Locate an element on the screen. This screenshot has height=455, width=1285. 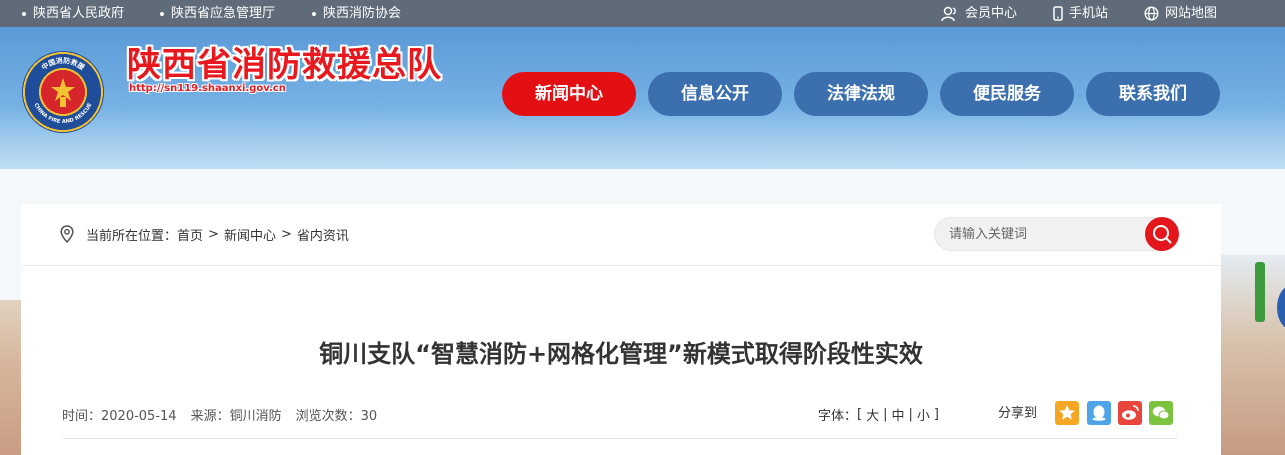
flag-decor is located at coordinates (1260, 292).